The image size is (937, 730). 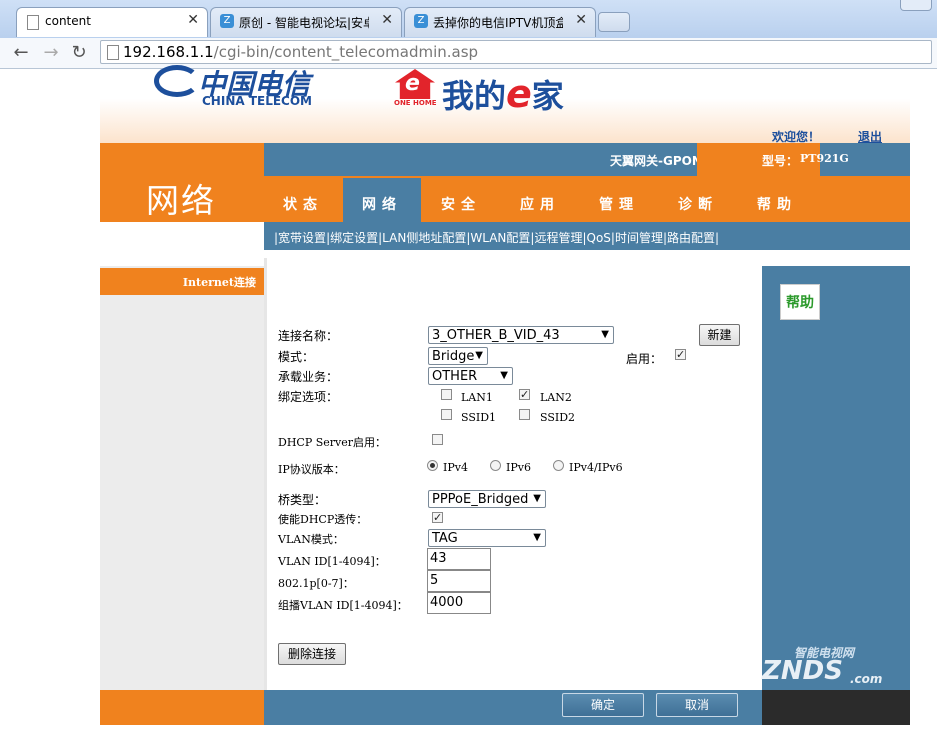 What do you see at coordinates (777, 200) in the screenshot?
I see `tab-help: 帮助` at bounding box center [777, 200].